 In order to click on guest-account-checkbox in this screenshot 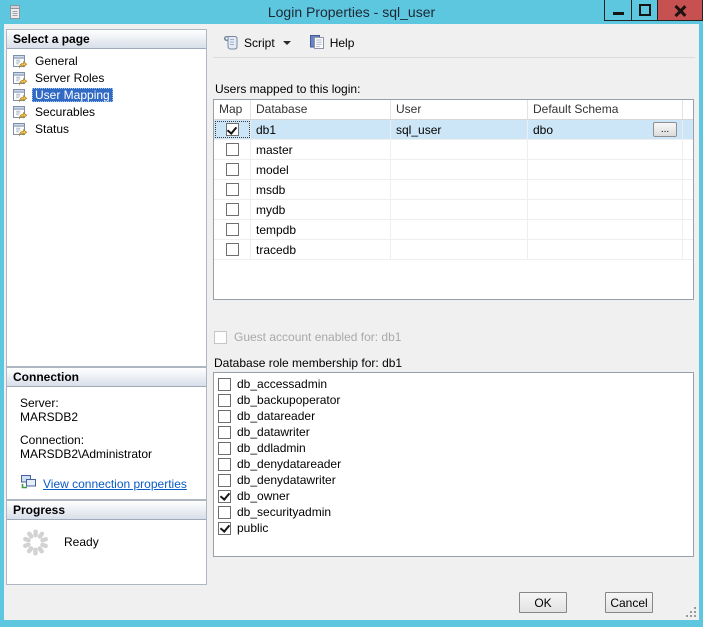, I will do `click(220, 337)`.